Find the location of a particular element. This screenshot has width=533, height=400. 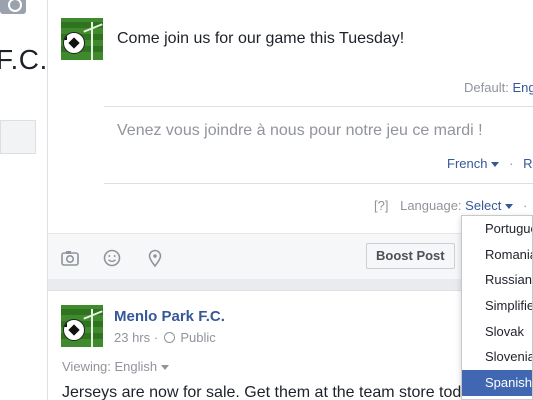

default-language: Default: Eng is located at coordinates (498, 87).